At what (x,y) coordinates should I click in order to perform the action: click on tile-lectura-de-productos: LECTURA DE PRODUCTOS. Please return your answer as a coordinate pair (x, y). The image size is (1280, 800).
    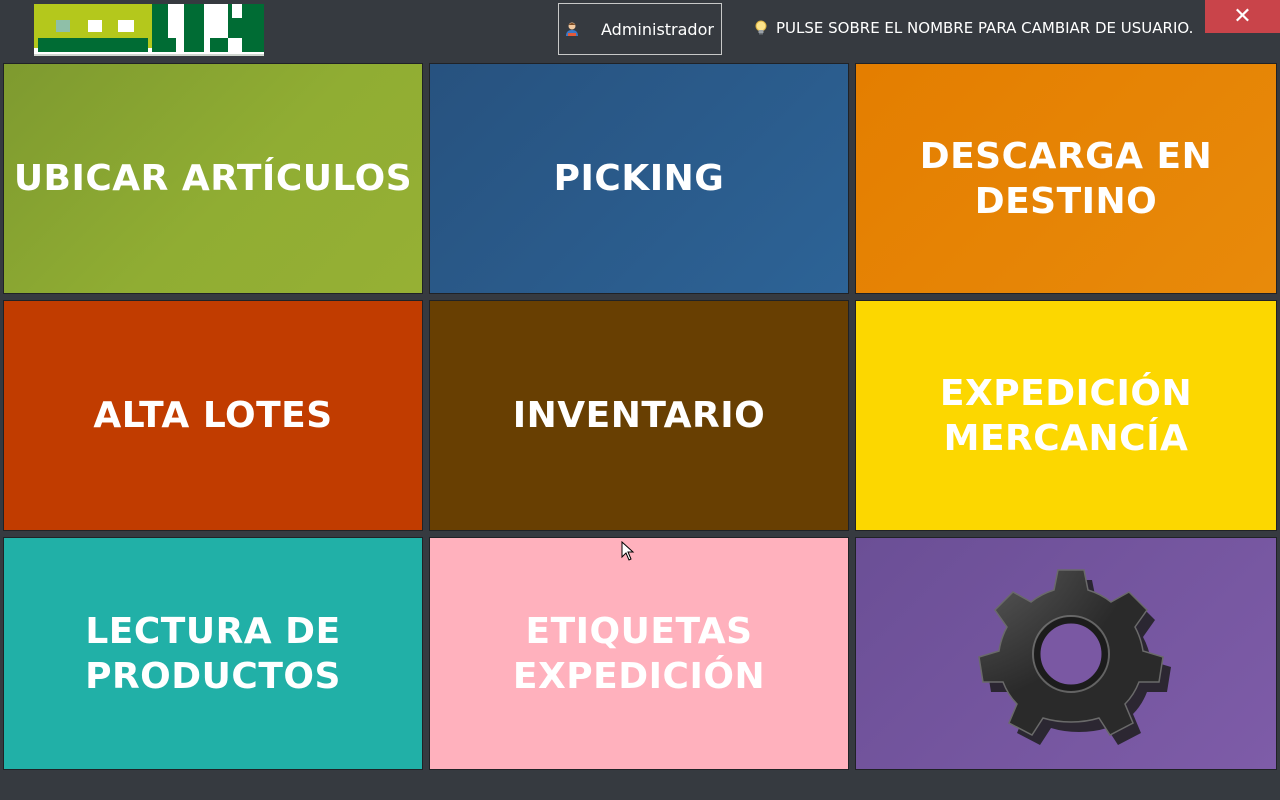
    Looking at the image, I should click on (213, 653).